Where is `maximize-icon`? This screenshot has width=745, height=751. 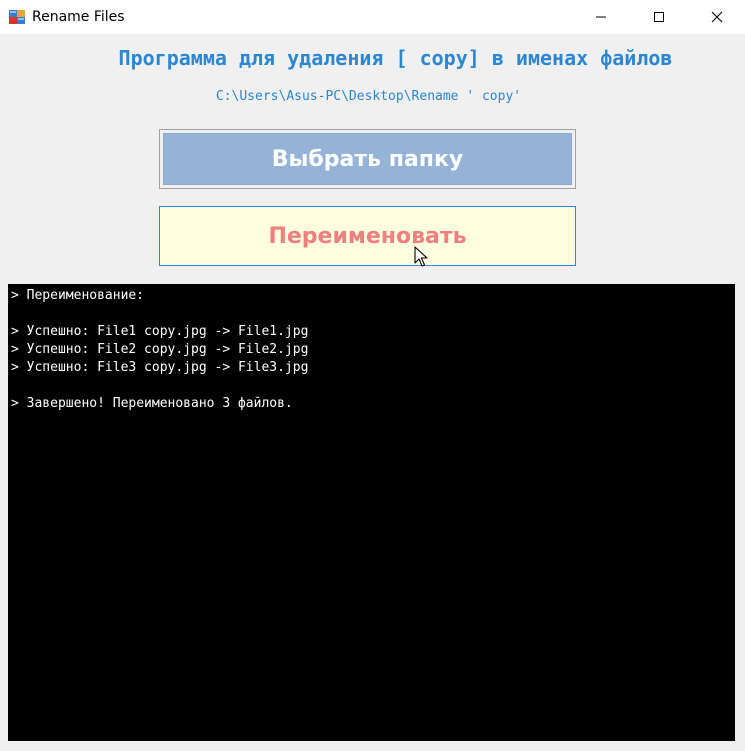
maximize-icon is located at coordinates (659, 17).